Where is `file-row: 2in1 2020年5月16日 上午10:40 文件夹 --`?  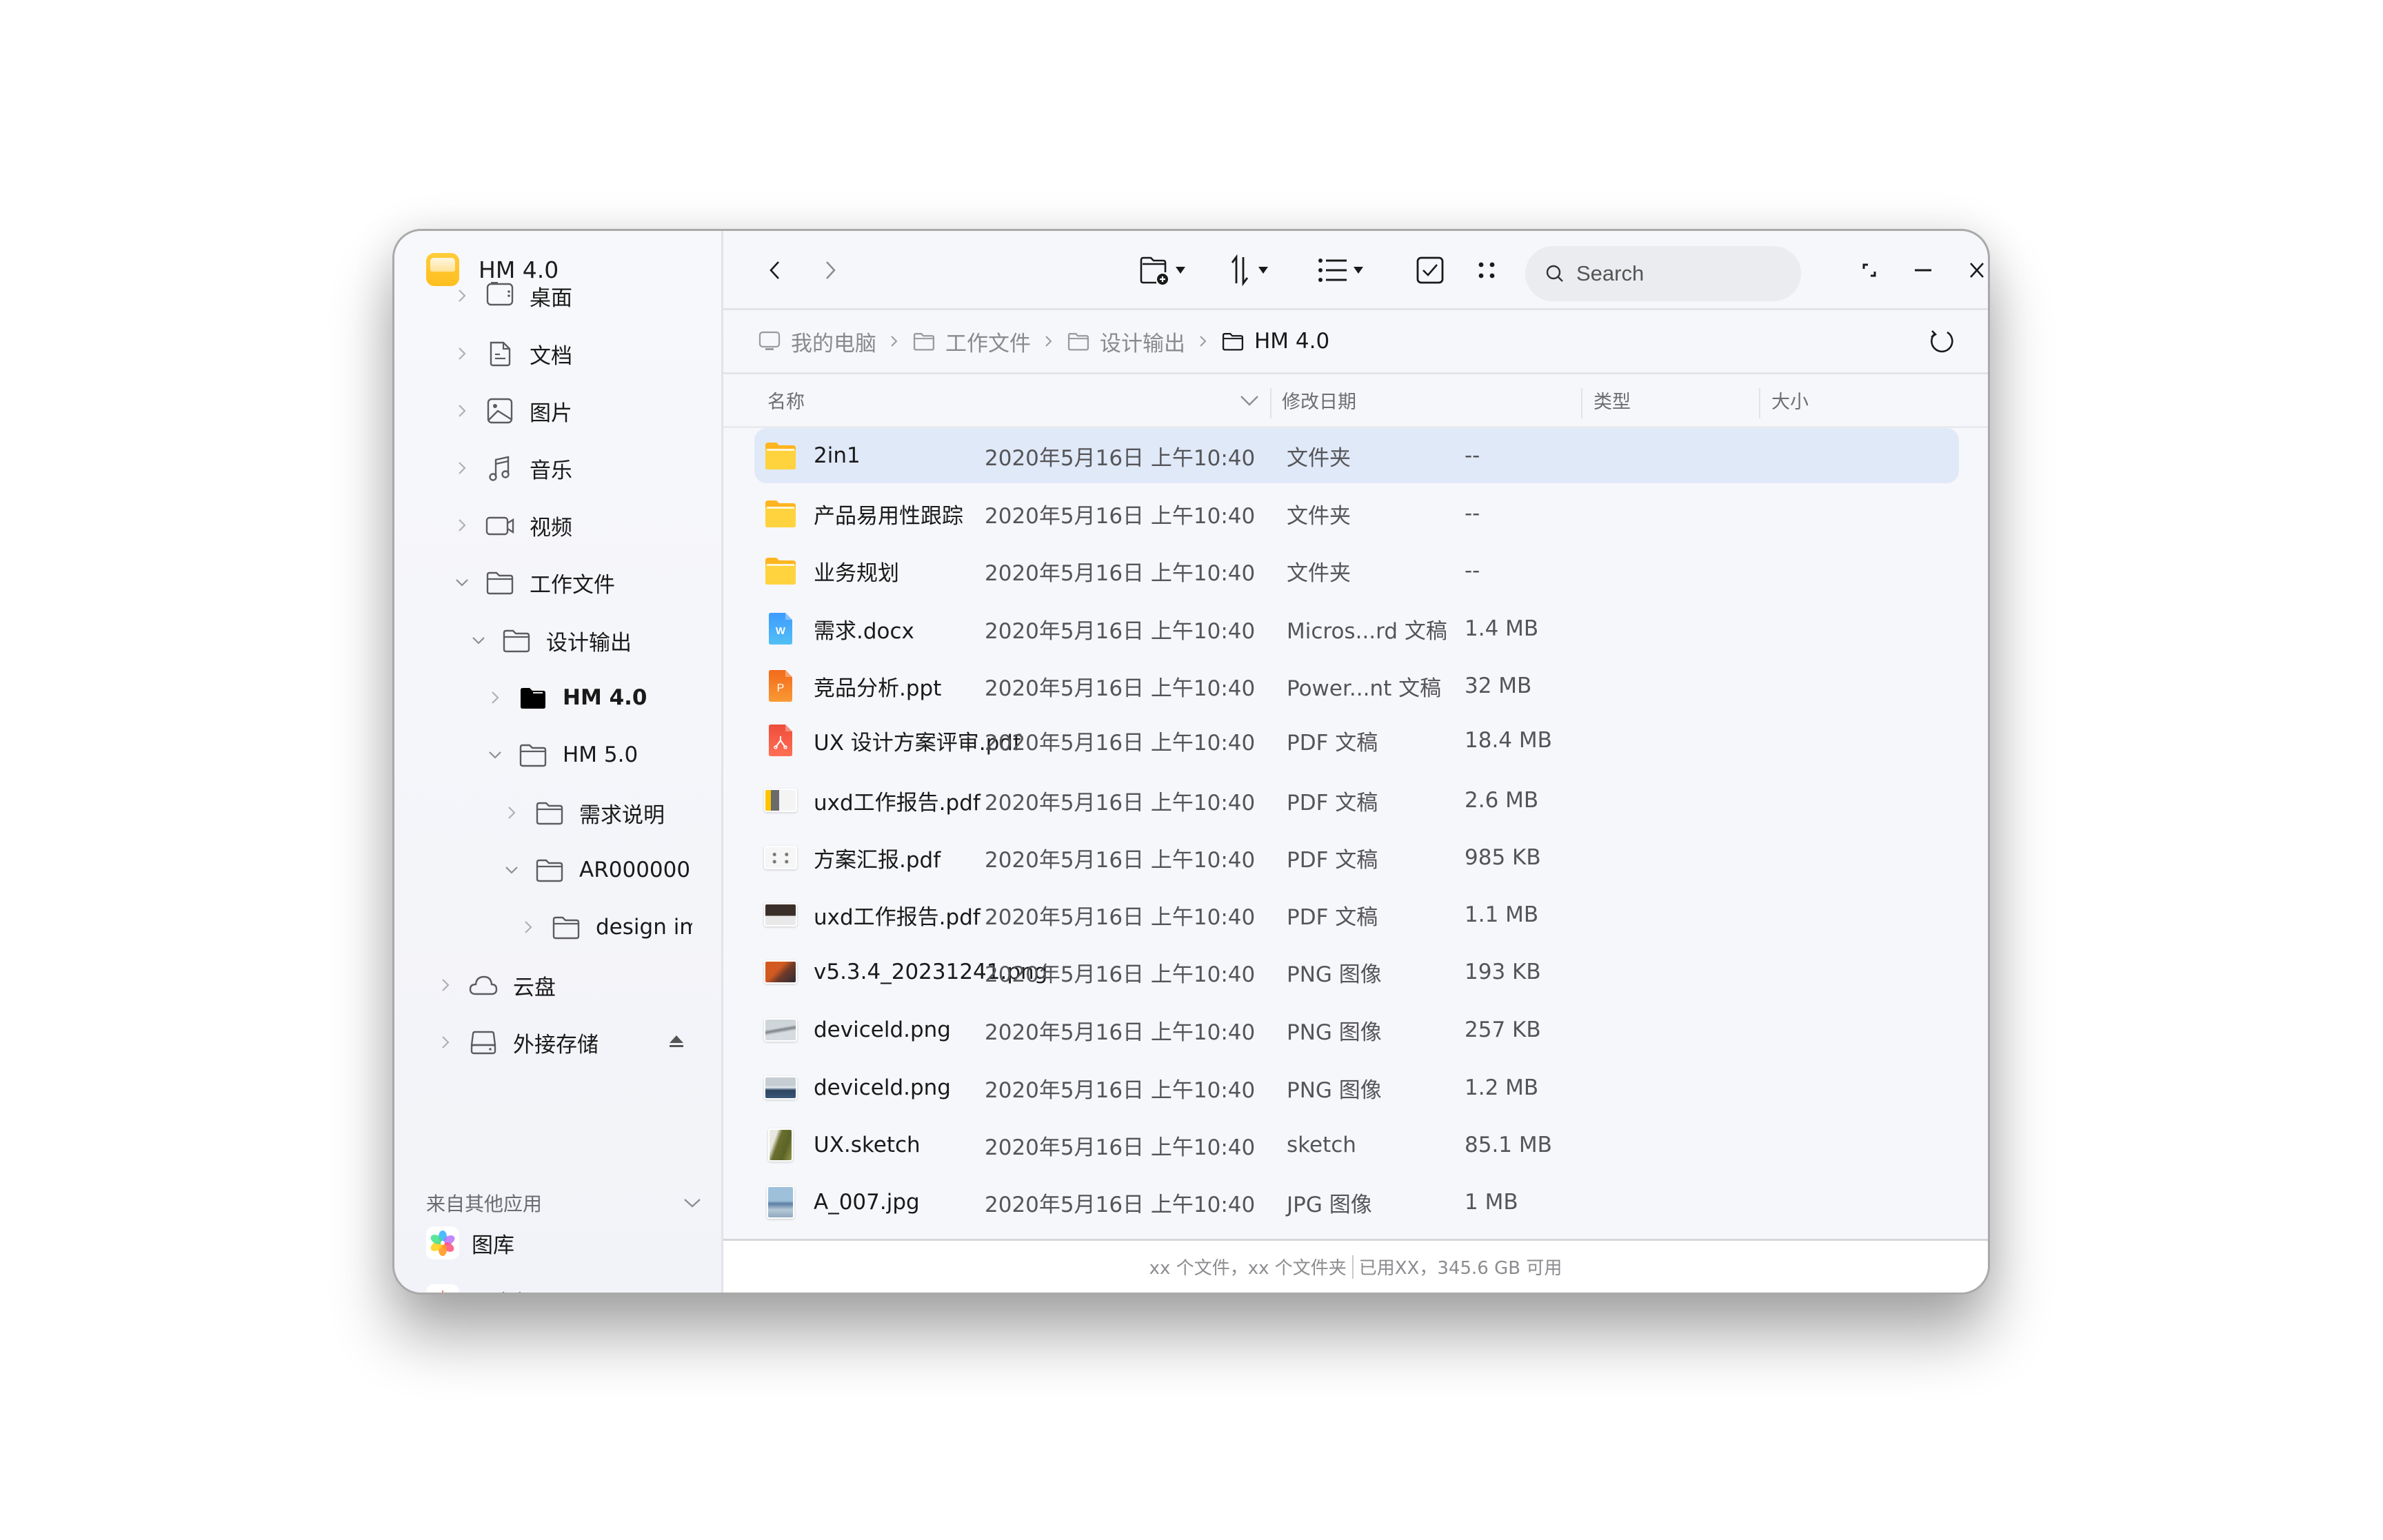
file-row: 2in1 2020年5月16日 上午10:40 文件夹 -- is located at coordinates (1356, 456).